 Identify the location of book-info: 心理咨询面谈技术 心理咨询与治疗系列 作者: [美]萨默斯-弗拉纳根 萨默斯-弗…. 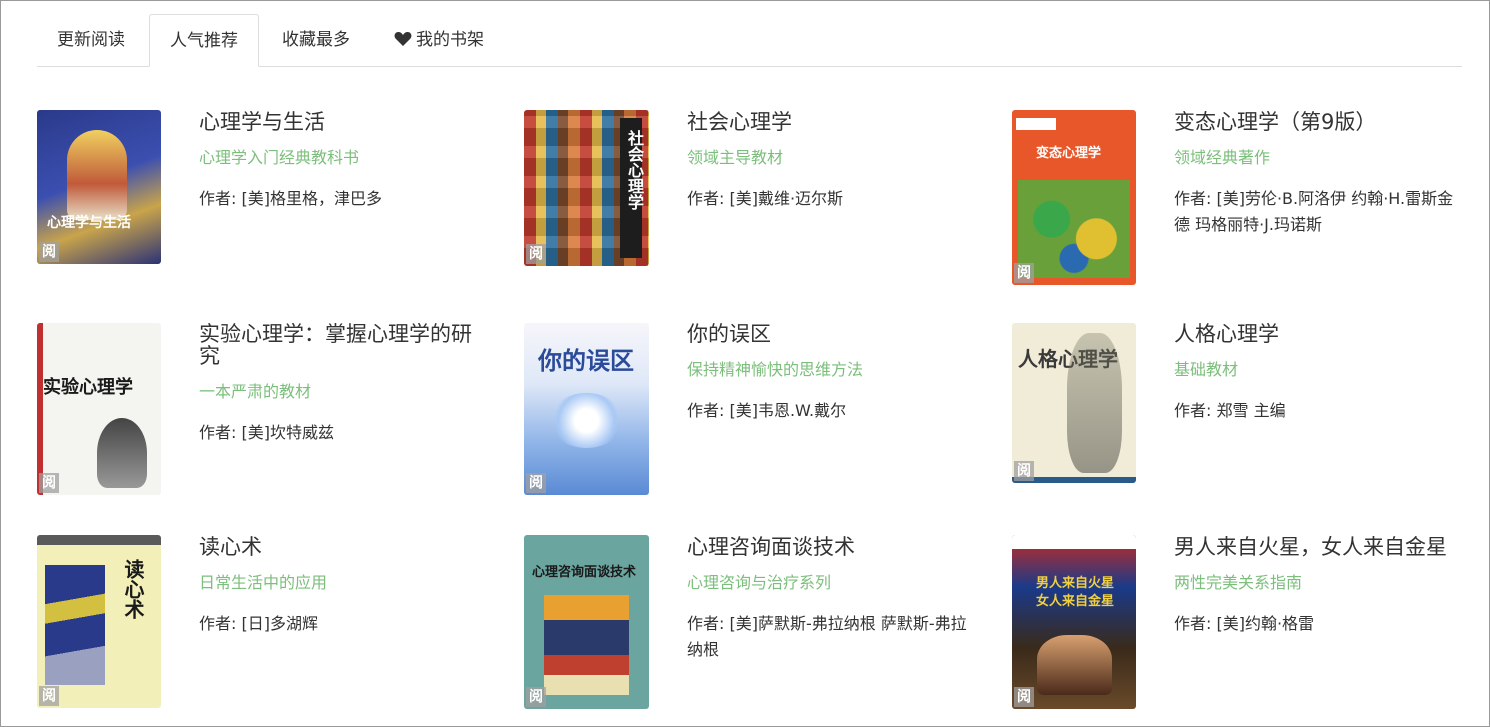
(832, 599).